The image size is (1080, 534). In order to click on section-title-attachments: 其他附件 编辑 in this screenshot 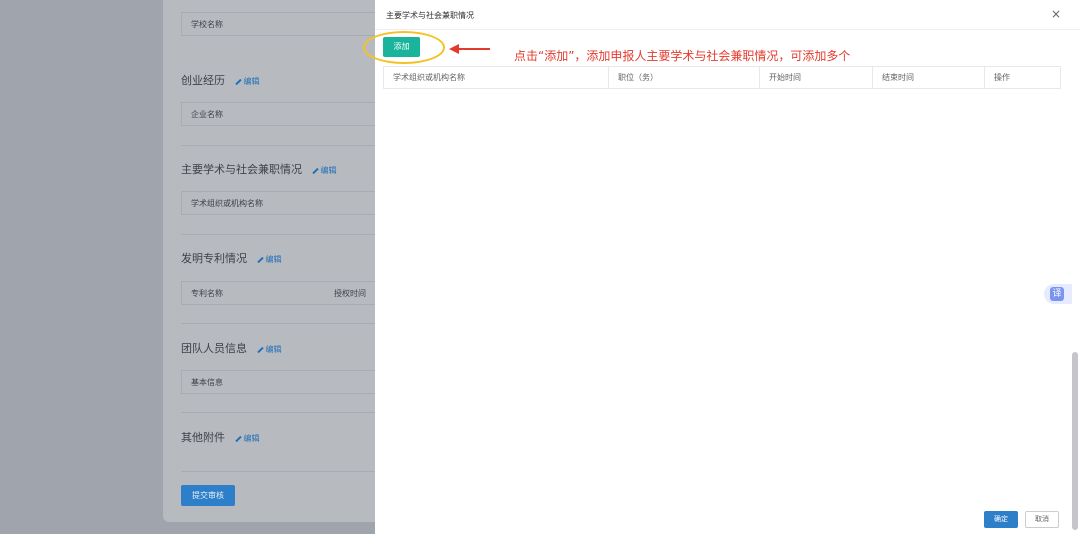, I will do `click(220, 437)`.